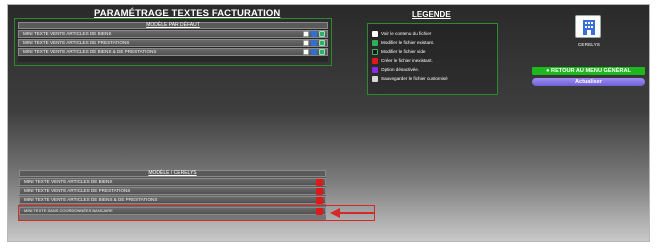  Describe the element at coordinates (403, 51) in the screenshot. I see `legend-label: Modifier le fichier vide` at that location.